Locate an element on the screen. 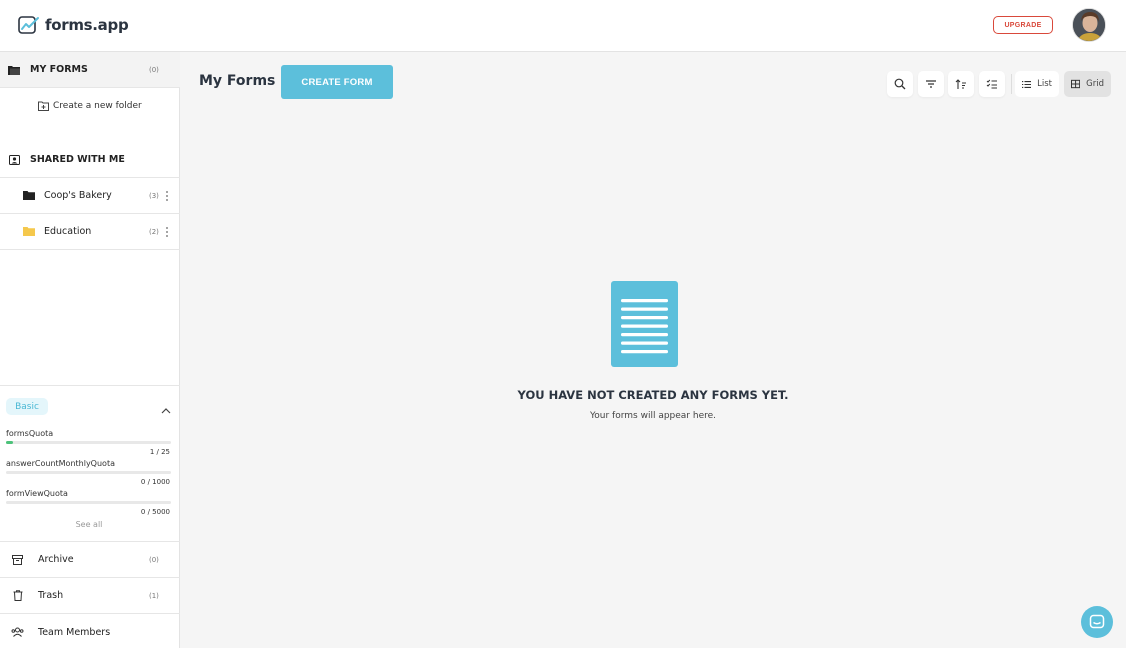 Image resolution: width=1126 pixels, height=648 pixels. quota-fill is located at coordinates (9, 442).